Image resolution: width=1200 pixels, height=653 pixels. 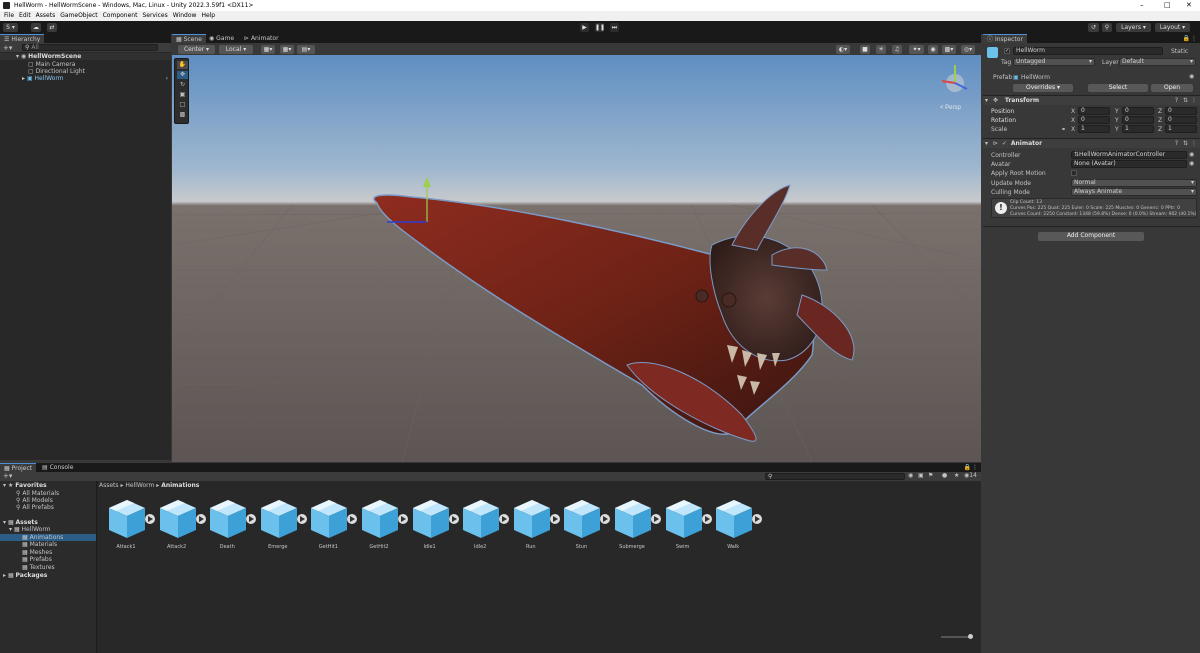 I want to click on breadcrumb-animations: Animations, so click(x=180, y=485).